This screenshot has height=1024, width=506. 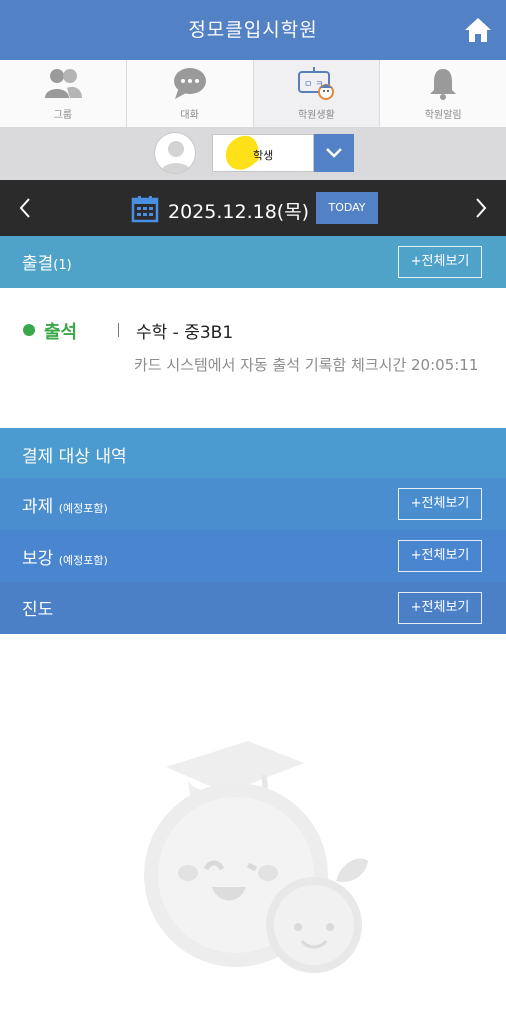 What do you see at coordinates (443, 115) in the screenshot?
I see `tab-academy-notice-label: 학원알림` at bounding box center [443, 115].